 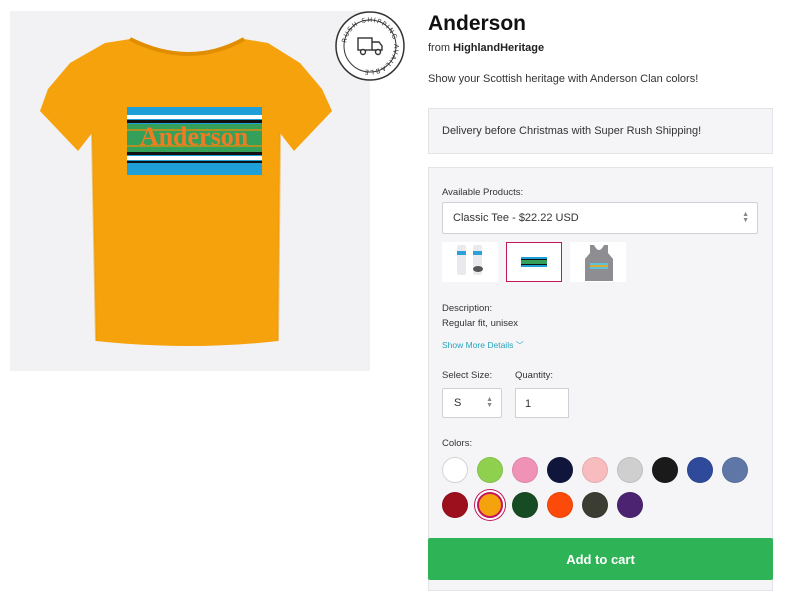 I want to click on size-select-value: S, so click(x=458, y=403).